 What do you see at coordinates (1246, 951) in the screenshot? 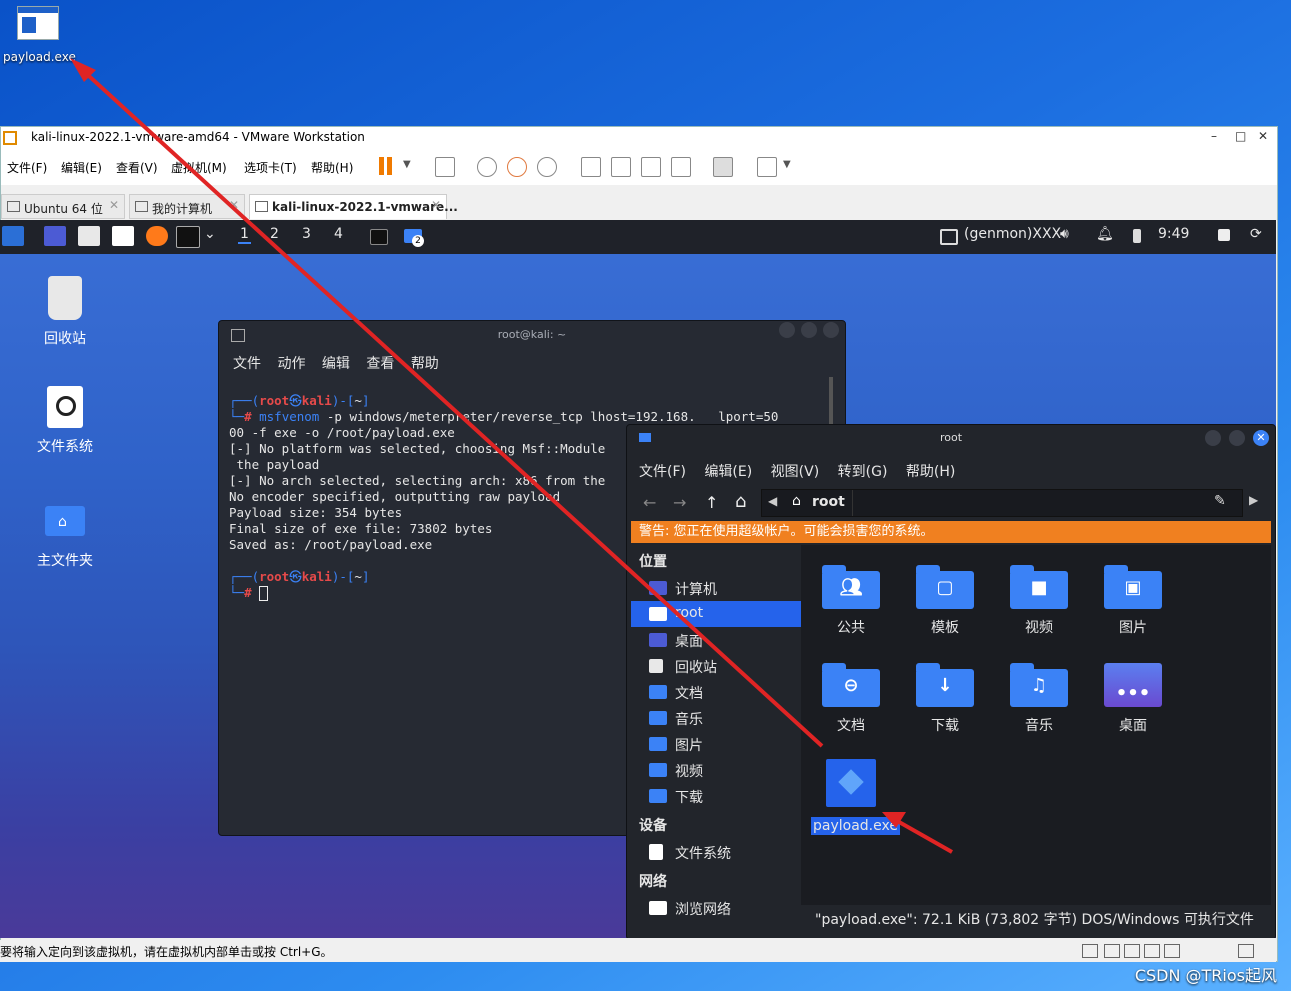
I see `messages-icon` at bounding box center [1246, 951].